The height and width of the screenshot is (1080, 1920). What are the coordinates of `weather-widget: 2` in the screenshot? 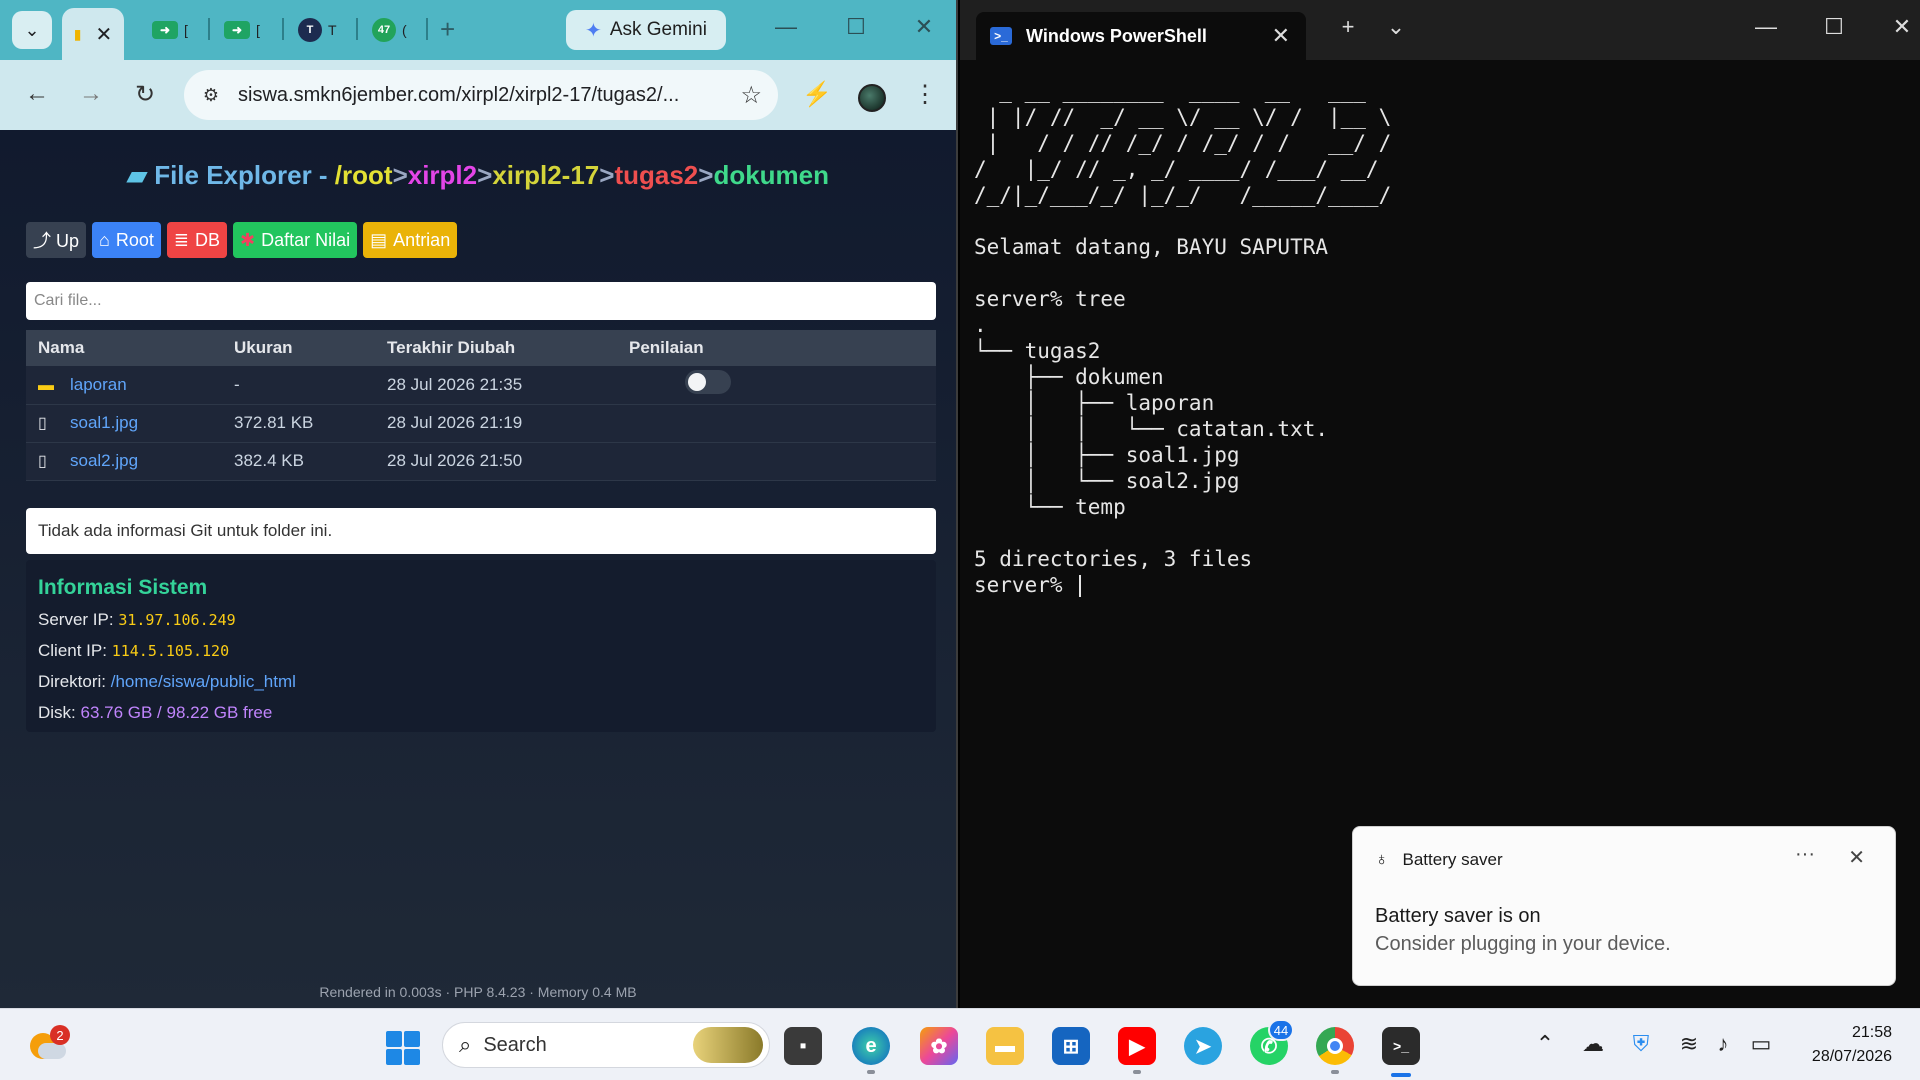 It's located at (49, 1045).